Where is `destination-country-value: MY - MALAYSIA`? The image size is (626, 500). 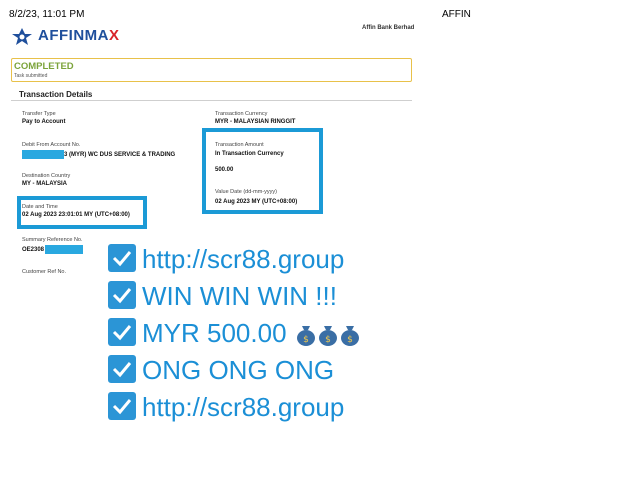
destination-country-value: MY - MALAYSIA is located at coordinates (45, 184).